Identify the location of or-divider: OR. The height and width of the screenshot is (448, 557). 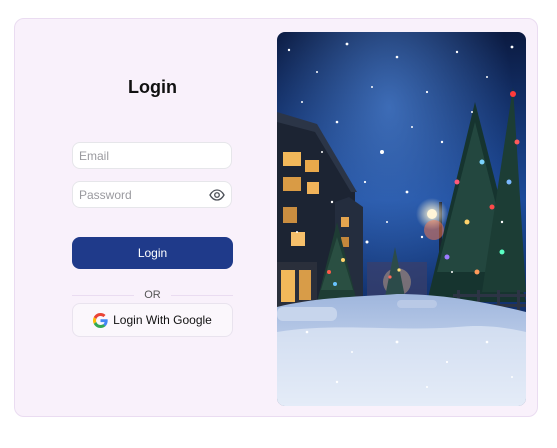
(152, 295).